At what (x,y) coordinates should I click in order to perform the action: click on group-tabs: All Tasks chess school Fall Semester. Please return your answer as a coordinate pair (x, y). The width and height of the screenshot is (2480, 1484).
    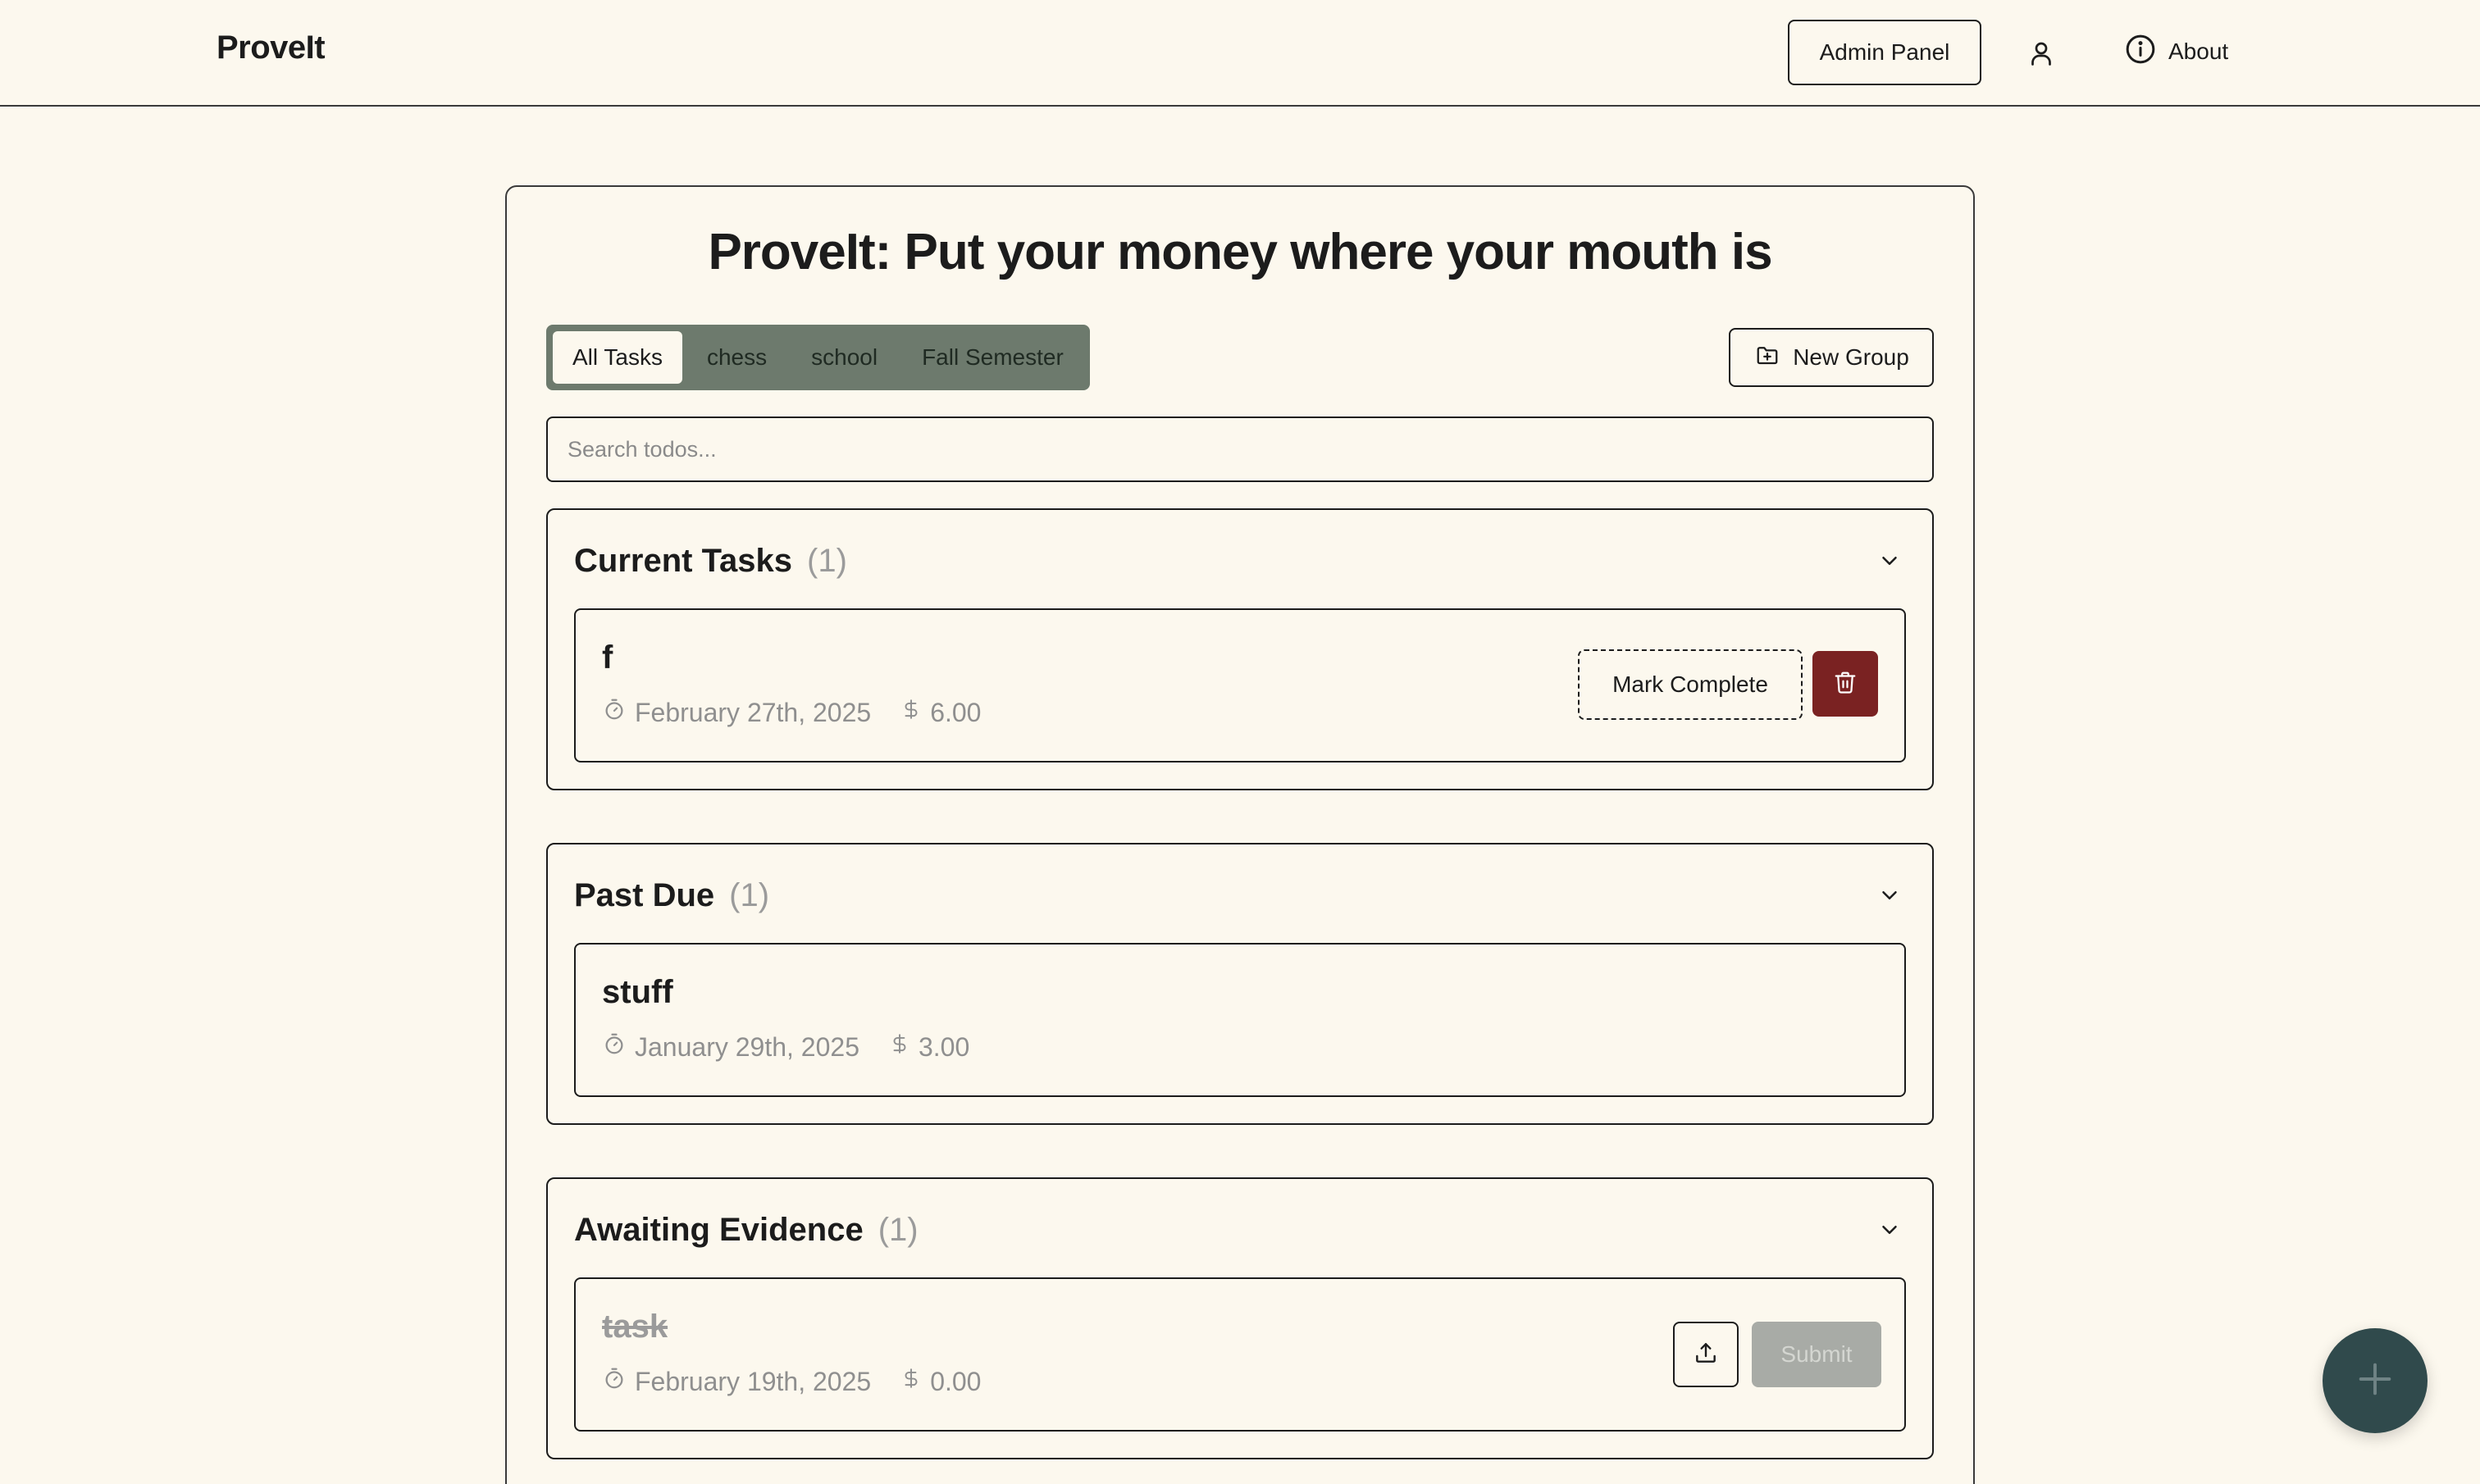
    Looking at the image, I should click on (818, 357).